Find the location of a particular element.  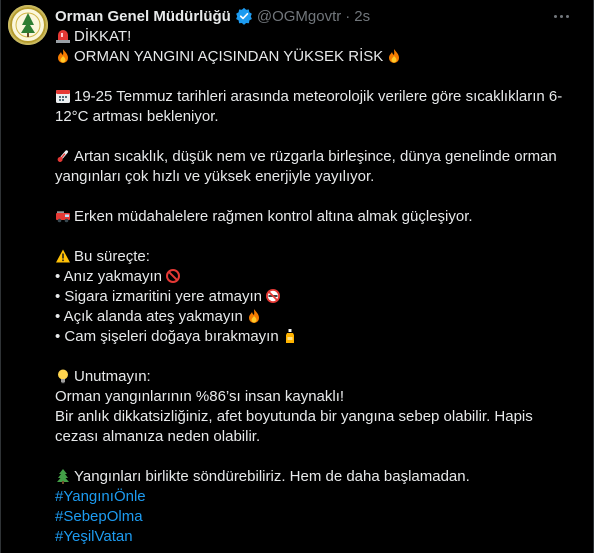

bottle-icon is located at coordinates (290, 336).